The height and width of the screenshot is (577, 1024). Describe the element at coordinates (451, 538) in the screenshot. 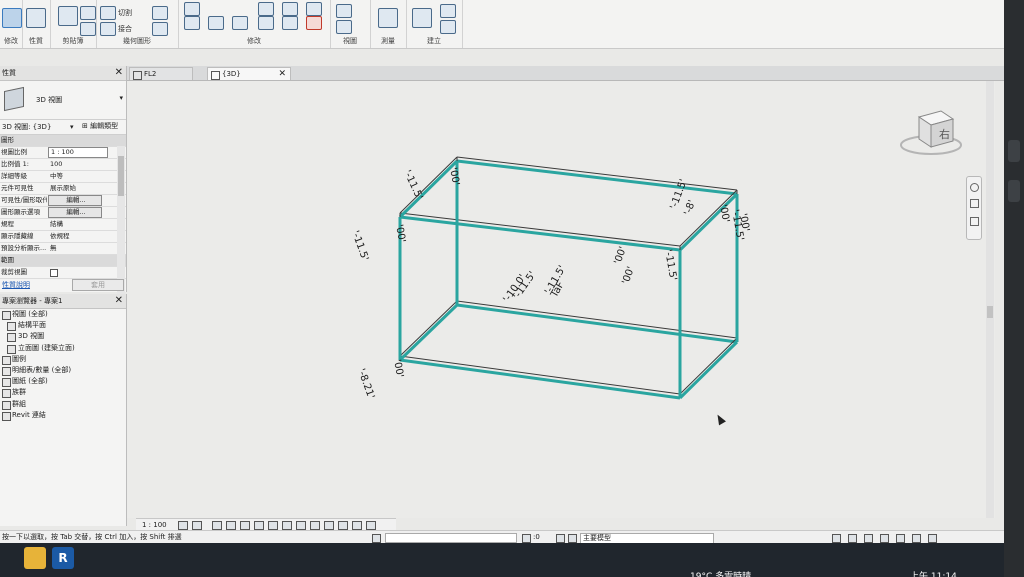

I see `workset-field` at that location.